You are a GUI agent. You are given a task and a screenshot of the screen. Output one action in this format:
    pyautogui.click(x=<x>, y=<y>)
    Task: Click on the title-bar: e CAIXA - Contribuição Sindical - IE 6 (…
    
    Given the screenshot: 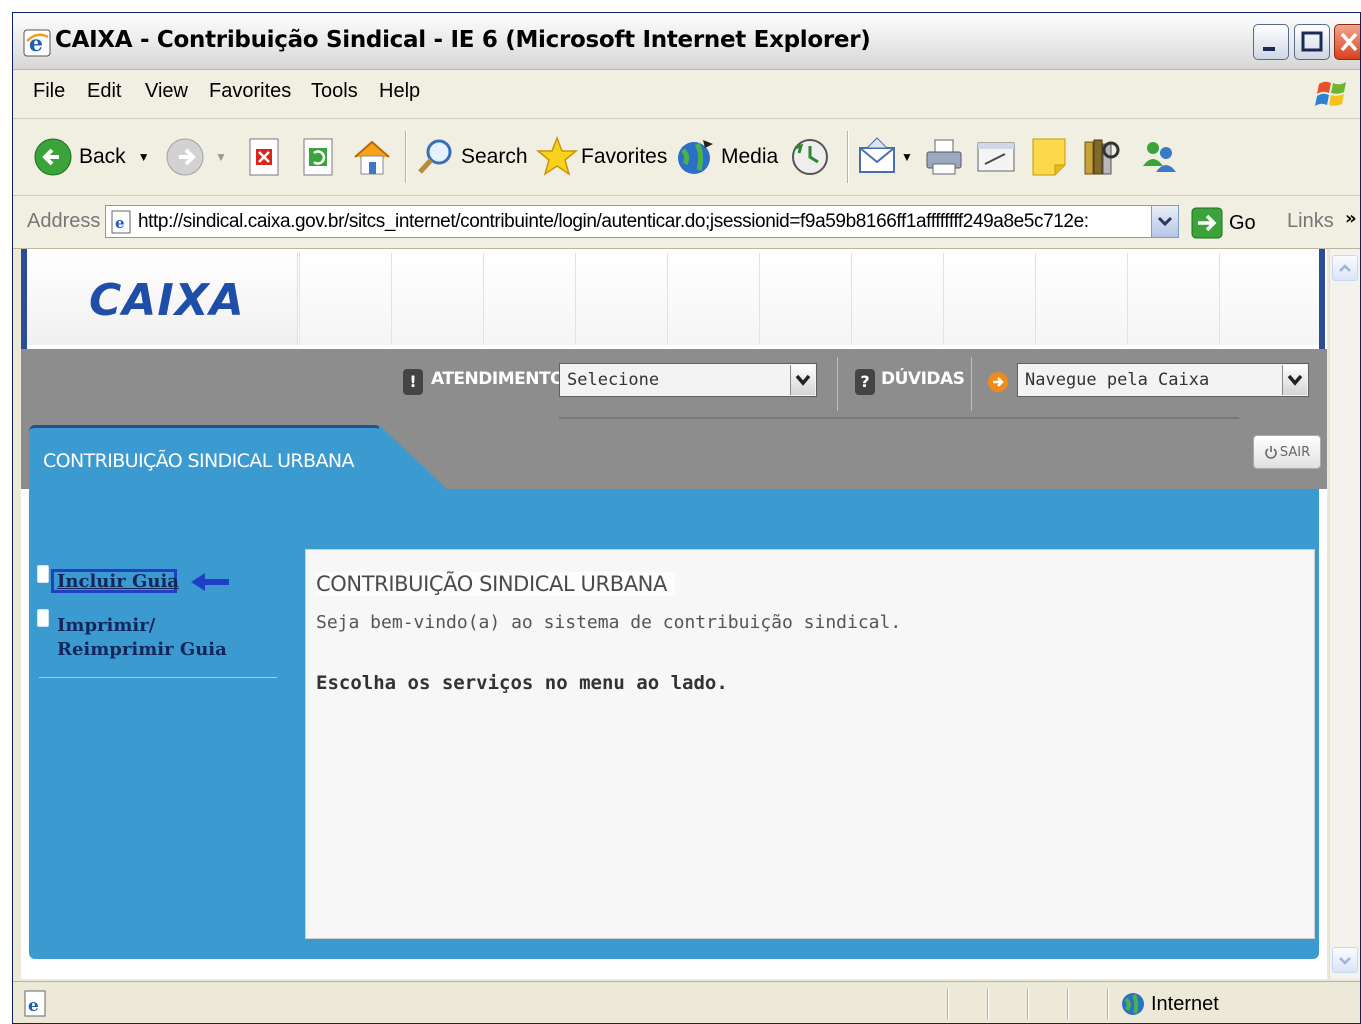 What is the action you would take?
    pyautogui.click(x=686, y=41)
    